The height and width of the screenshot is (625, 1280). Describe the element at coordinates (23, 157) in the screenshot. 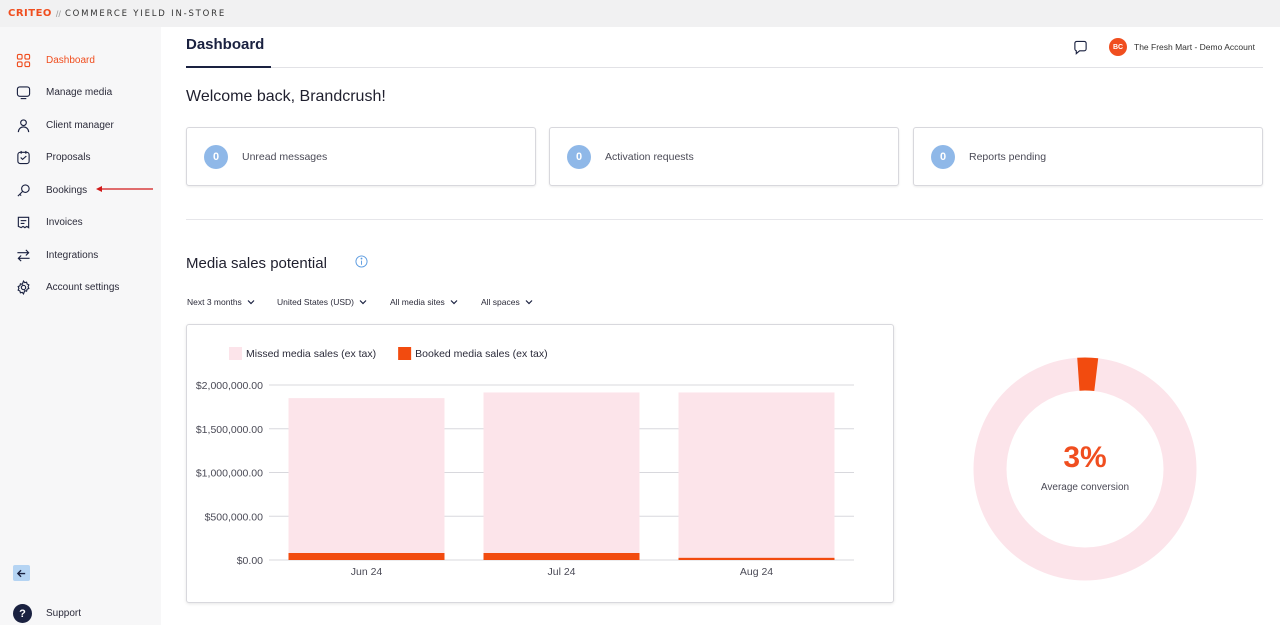

I see `clipboard-icon` at that location.